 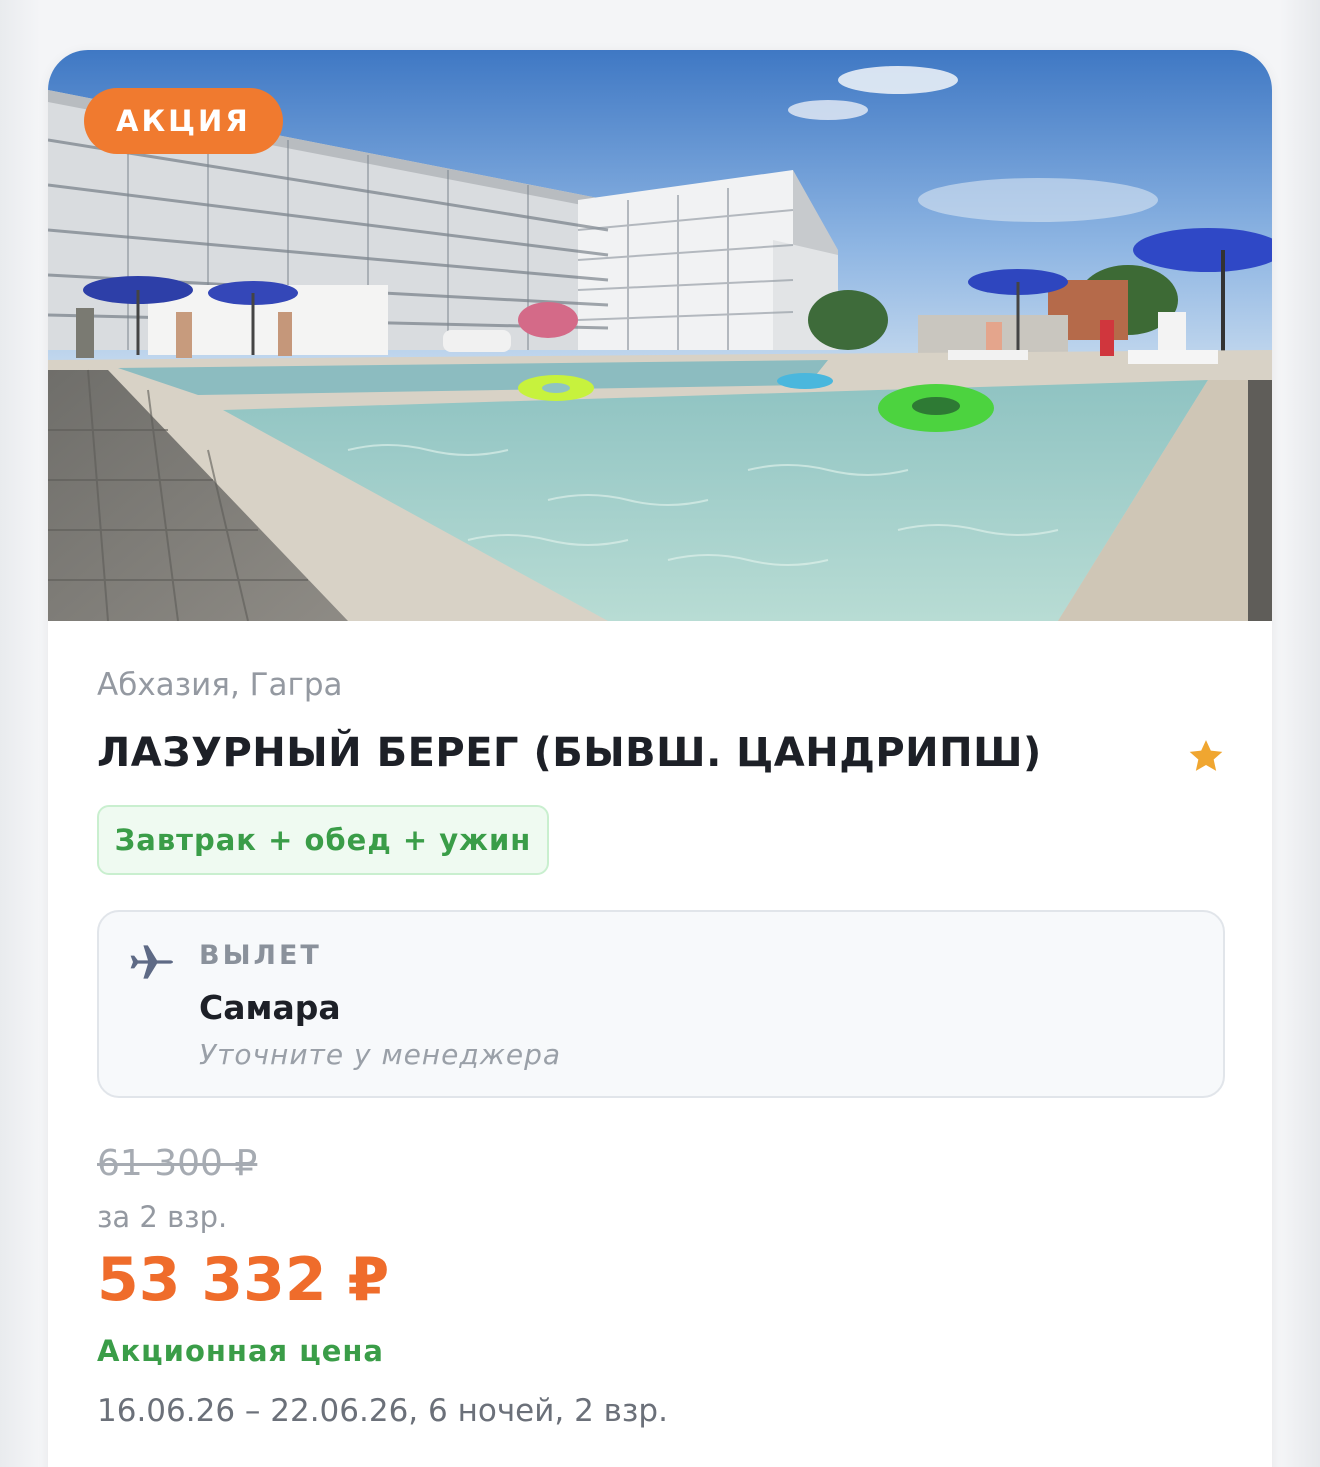 What do you see at coordinates (162, 1217) in the screenshot?
I see `price-per-people: за 2 взр.` at bounding box center [162, 1217].